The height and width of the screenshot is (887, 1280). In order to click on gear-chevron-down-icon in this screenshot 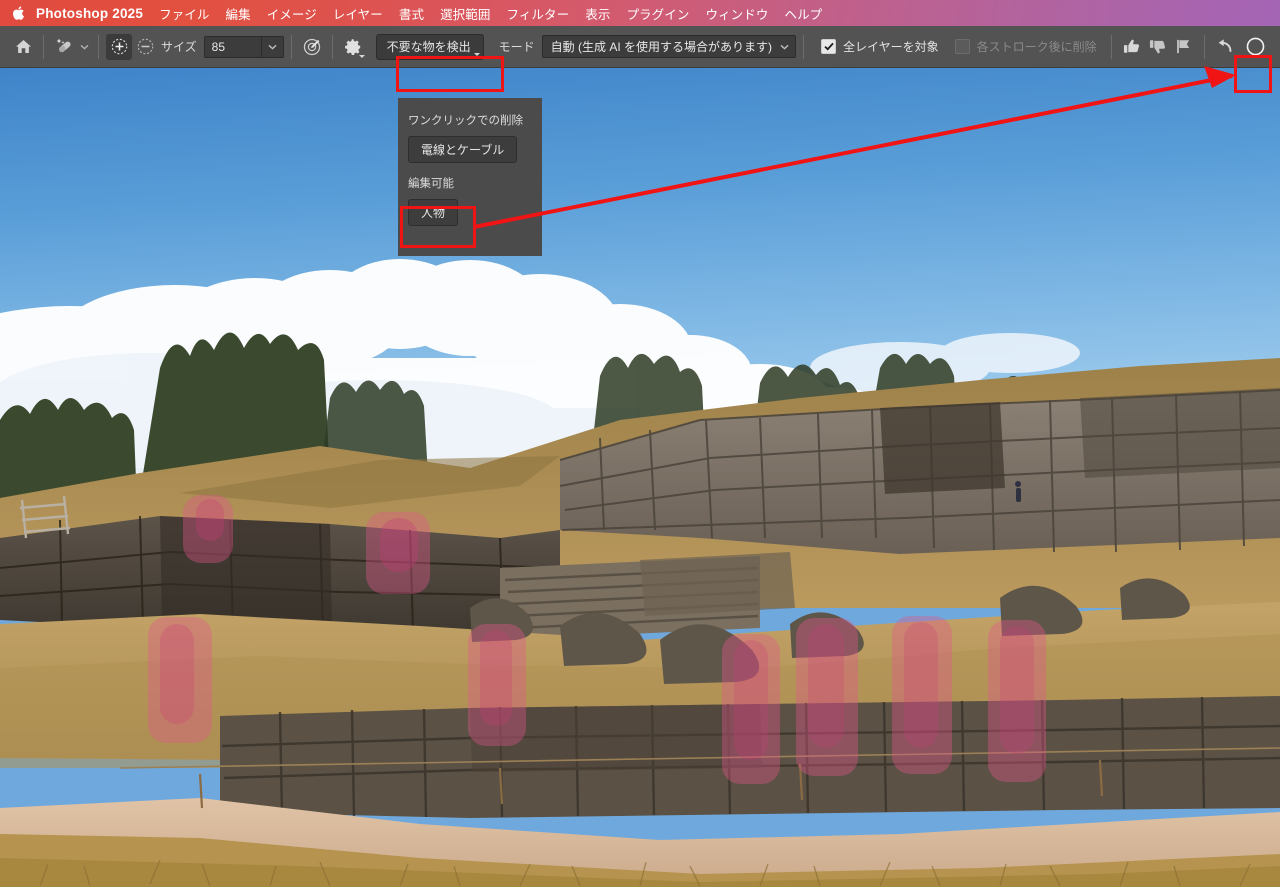, I will do `click(361, 56)`.